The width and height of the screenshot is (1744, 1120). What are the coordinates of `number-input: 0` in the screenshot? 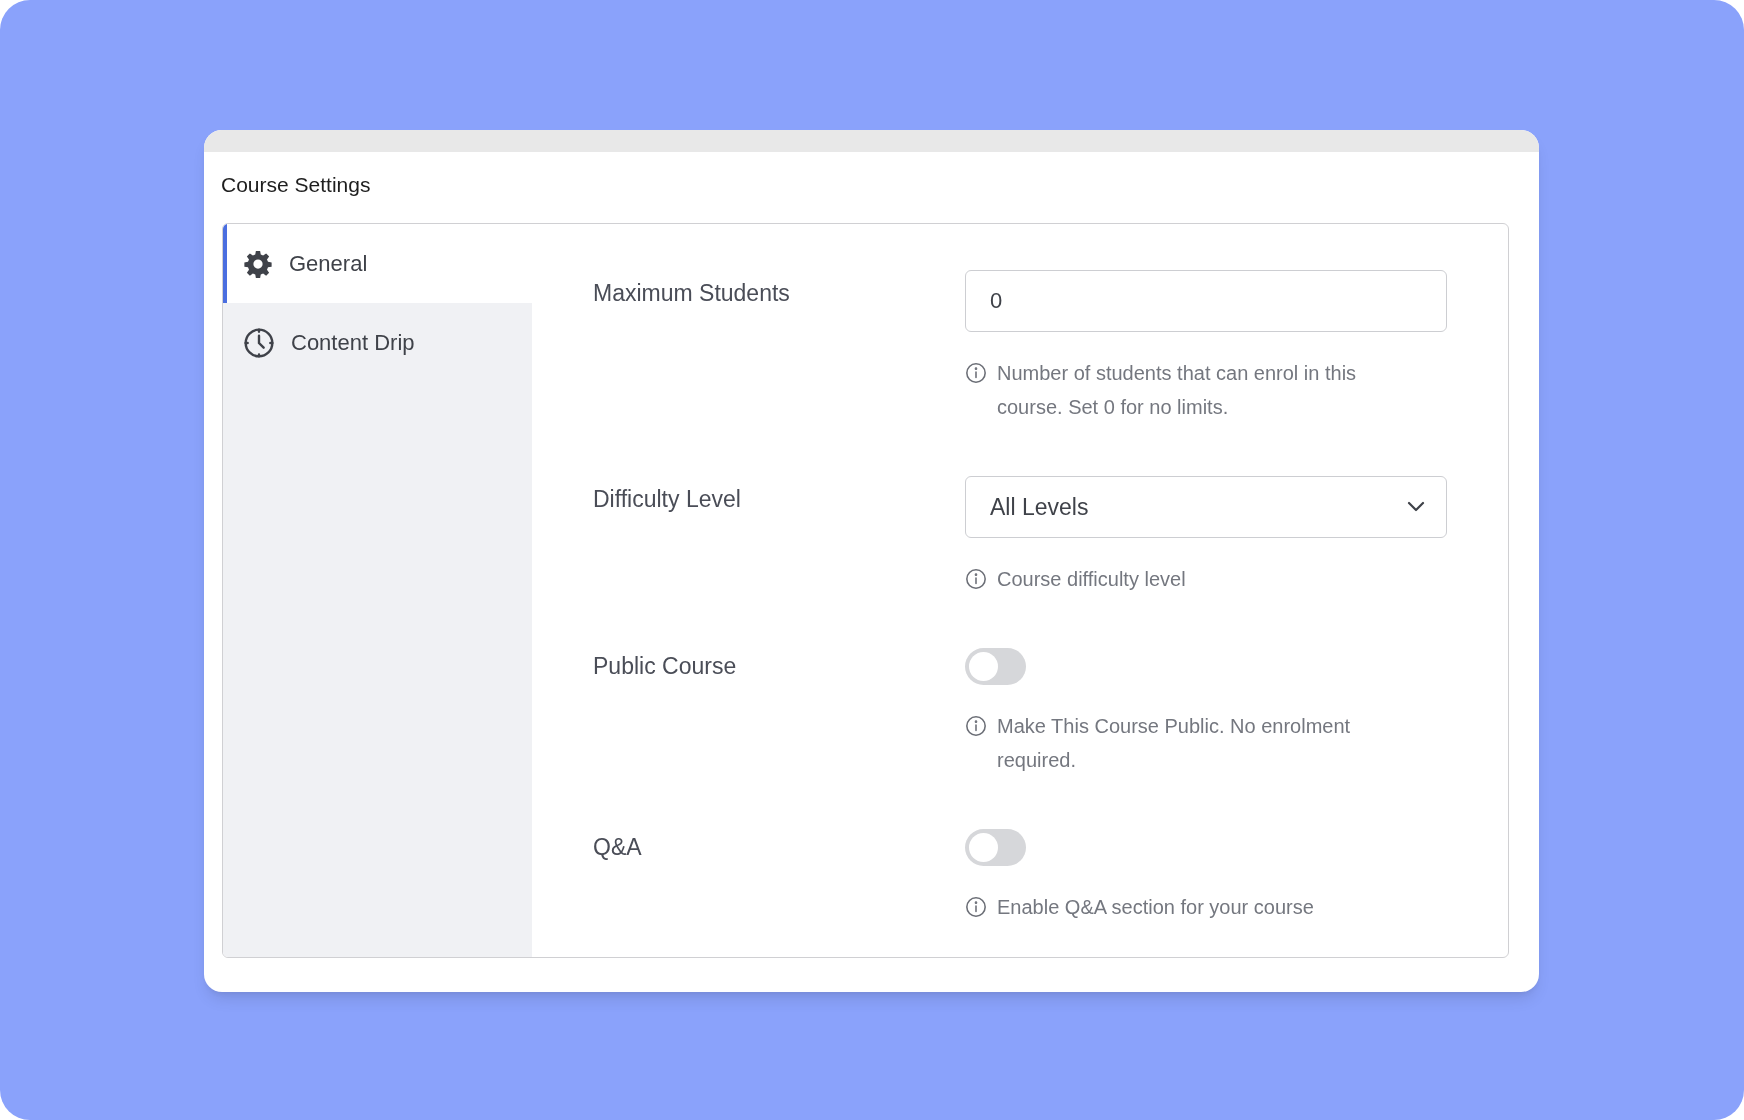 It's located at (1206, 301).